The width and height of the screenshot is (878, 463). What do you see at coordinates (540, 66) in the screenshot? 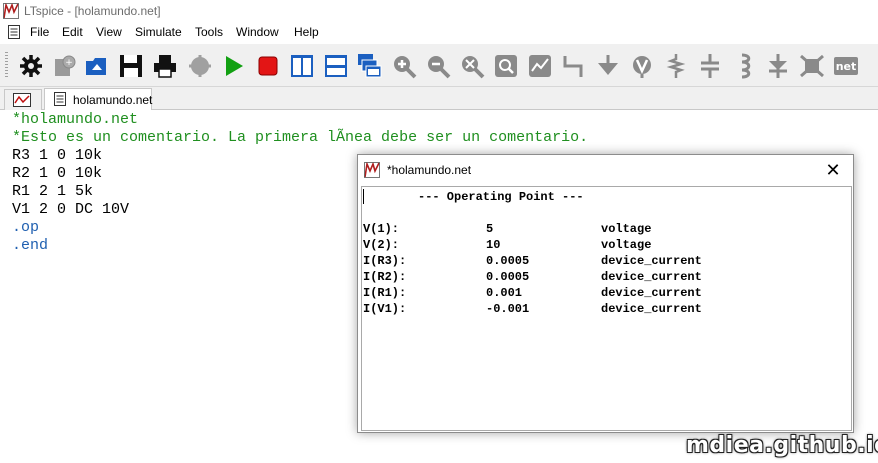
I see `autorange-icon` at bounding box center [540, 66].